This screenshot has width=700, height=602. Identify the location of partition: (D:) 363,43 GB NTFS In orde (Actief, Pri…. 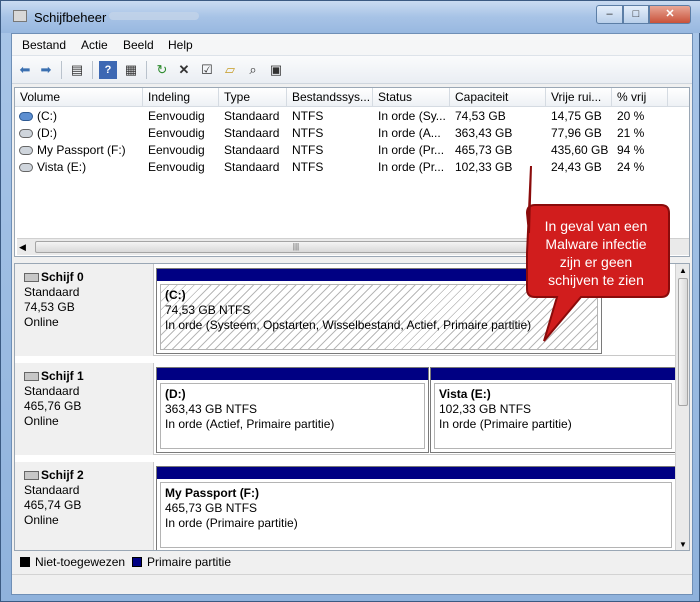
(292, 410).